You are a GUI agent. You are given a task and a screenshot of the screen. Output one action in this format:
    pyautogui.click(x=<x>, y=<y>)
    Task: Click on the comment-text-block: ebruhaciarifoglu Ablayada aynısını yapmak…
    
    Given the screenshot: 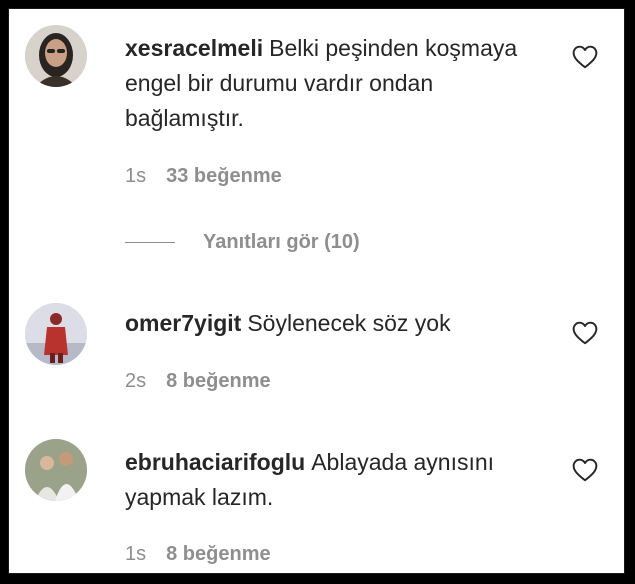 What is the action you would take?
    pyautogui.click(x=340, y=480)
    